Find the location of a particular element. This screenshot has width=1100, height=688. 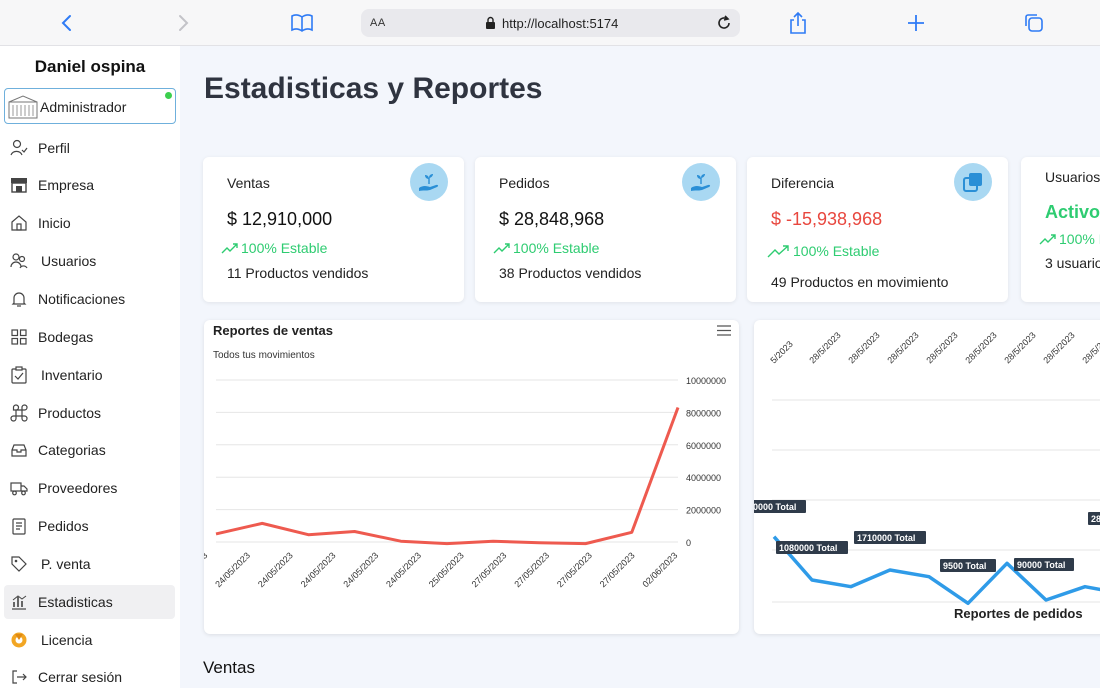

share-button is located at coordinates (798, 23).